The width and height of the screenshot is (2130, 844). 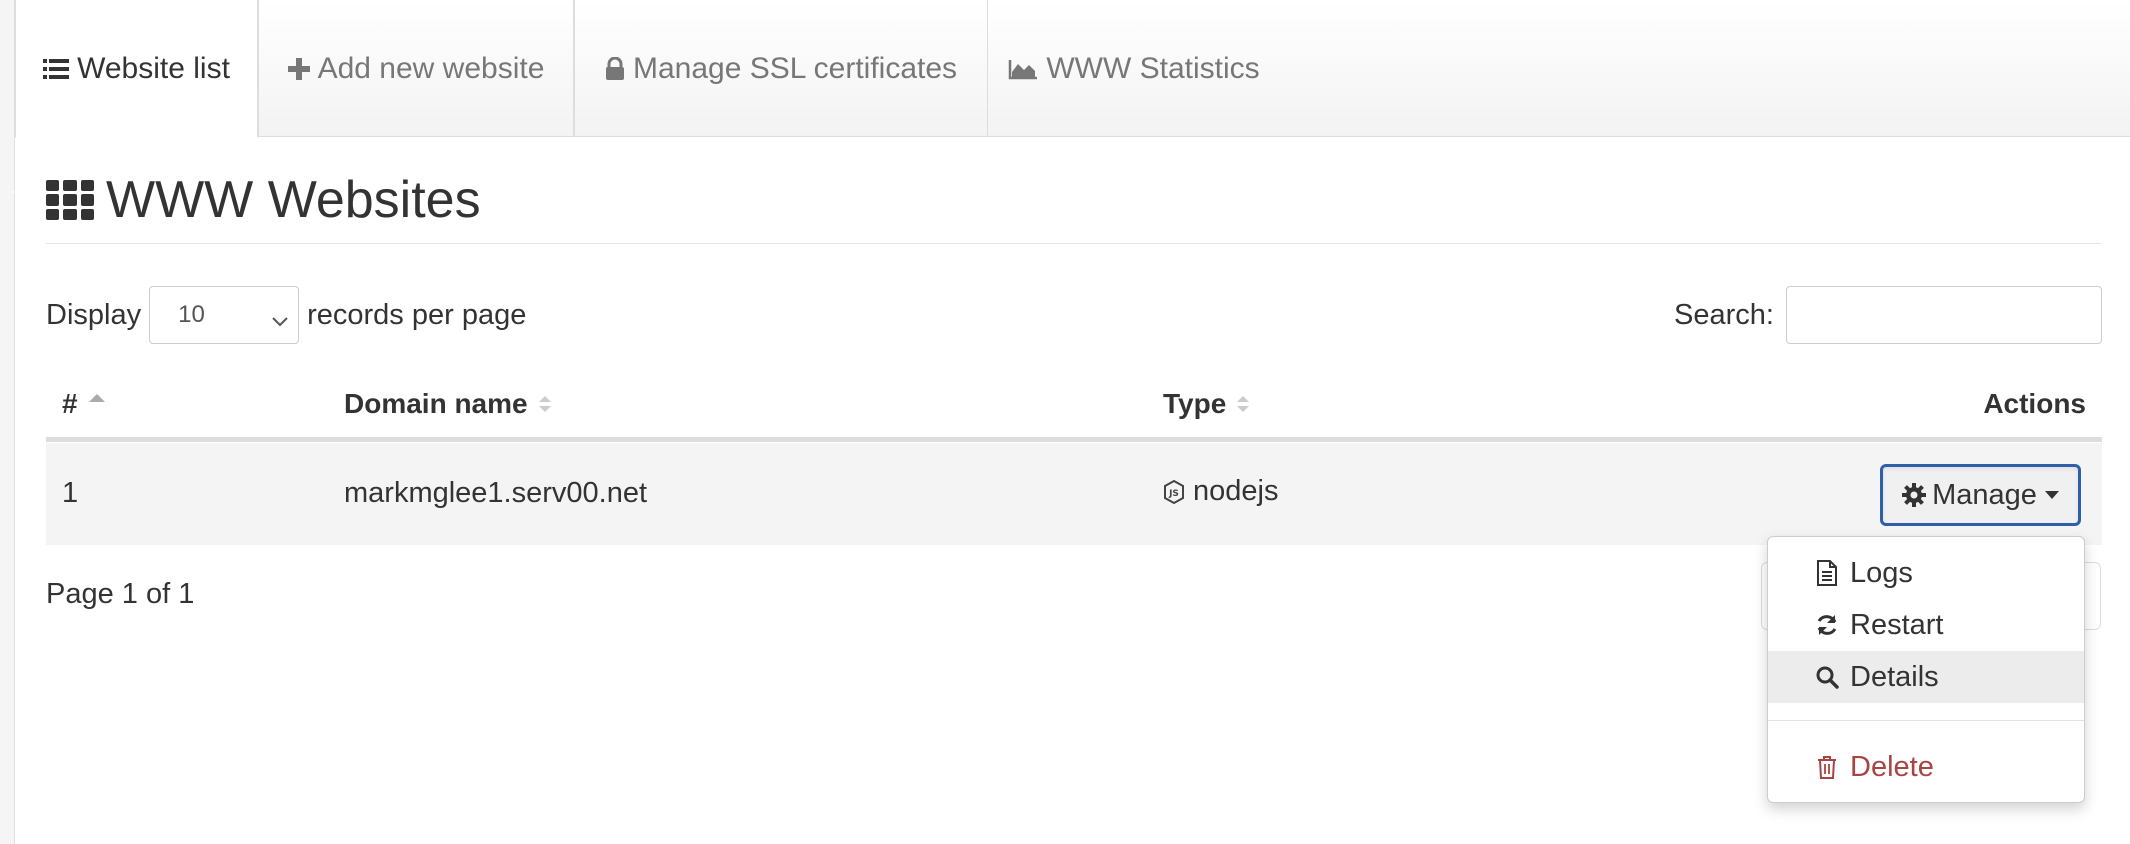 I want to click on search-control: Search:, so click(x=1888, y=315).